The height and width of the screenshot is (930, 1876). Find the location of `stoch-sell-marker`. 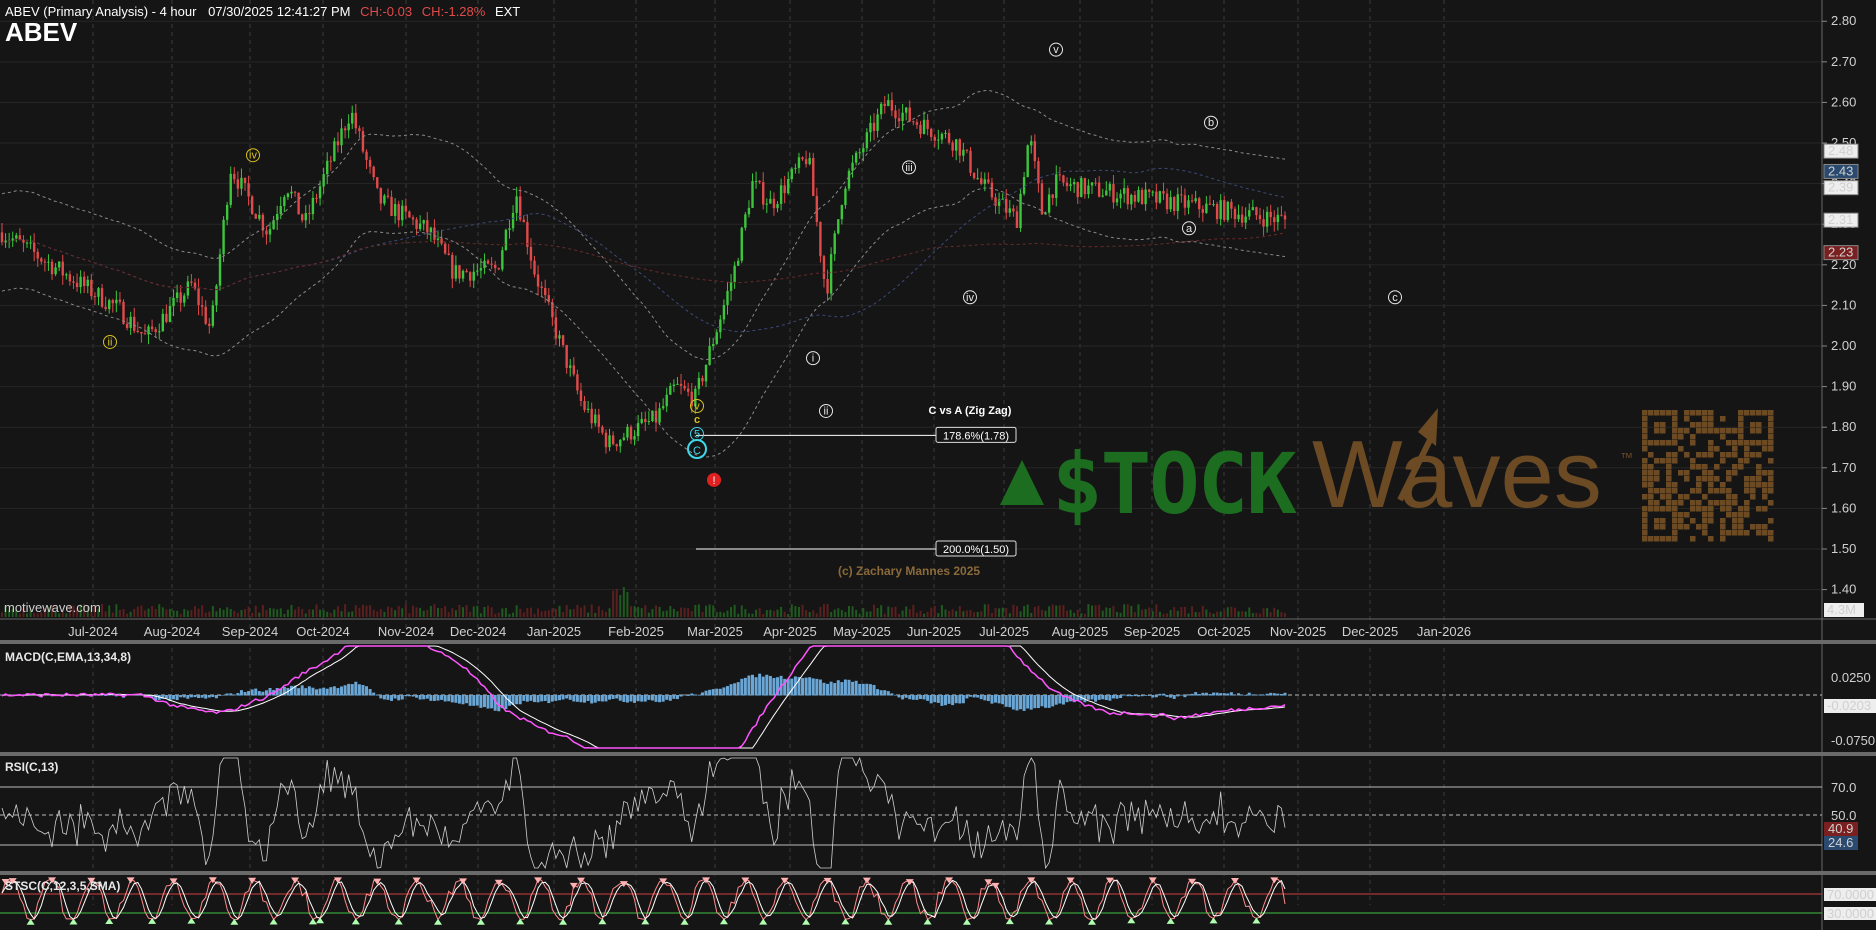

stoch-sell-marker is located at coordinates (995, 885).